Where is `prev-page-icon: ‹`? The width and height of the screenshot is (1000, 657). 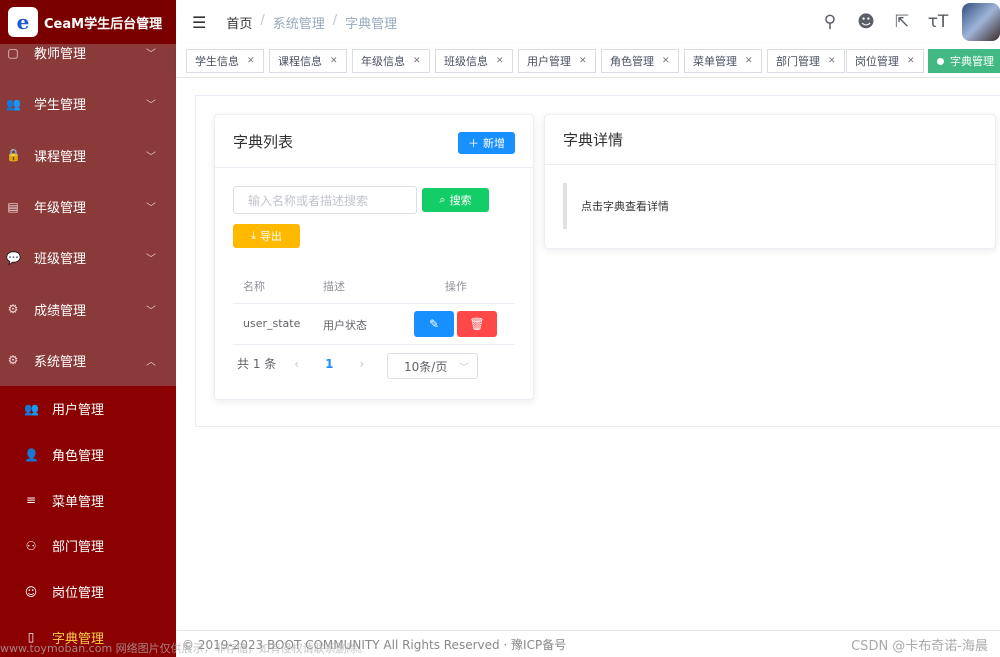
prev-page-icon: ‹ is located at coordinates (296, 364).